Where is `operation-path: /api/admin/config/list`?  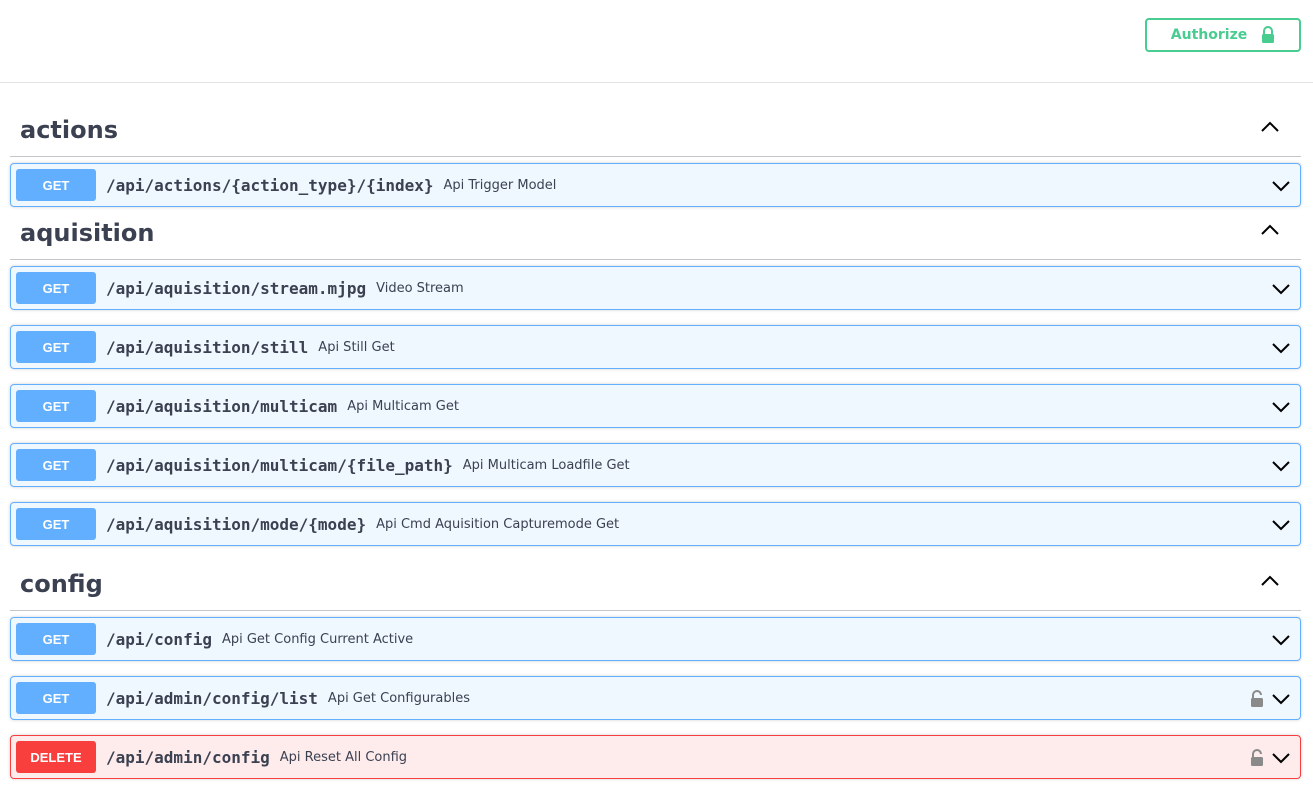
operation-path: /api/admin/config/list is located at coordinates (212, 698).